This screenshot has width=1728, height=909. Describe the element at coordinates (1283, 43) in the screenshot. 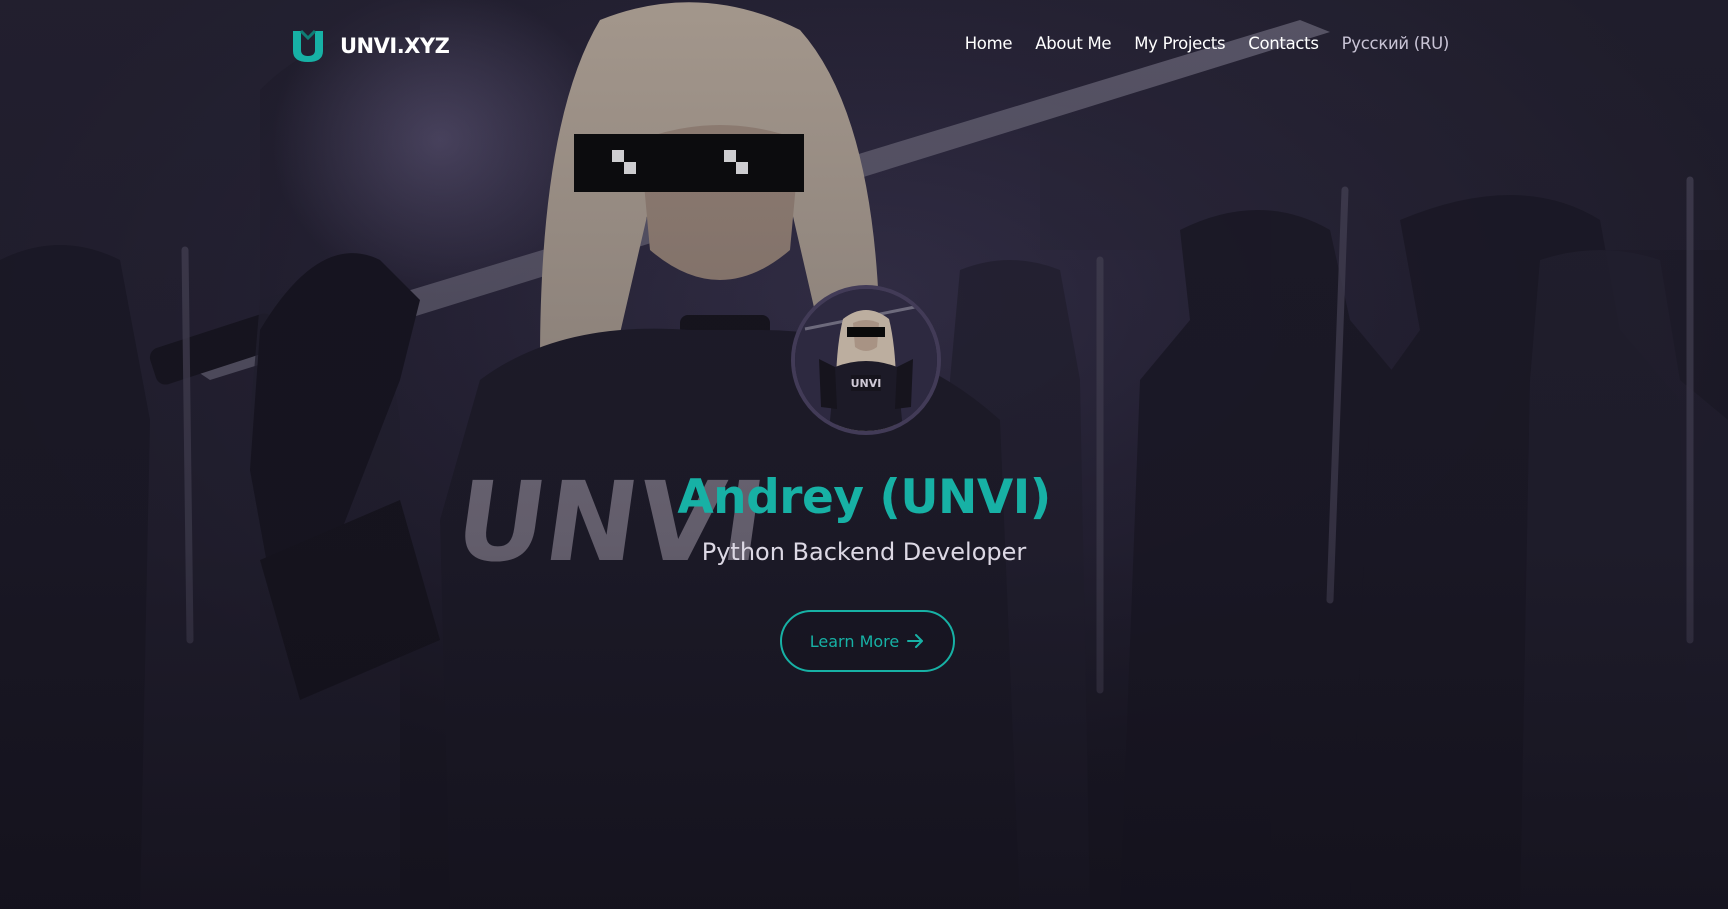

I see `nav-contacts: Contacts` at that location.